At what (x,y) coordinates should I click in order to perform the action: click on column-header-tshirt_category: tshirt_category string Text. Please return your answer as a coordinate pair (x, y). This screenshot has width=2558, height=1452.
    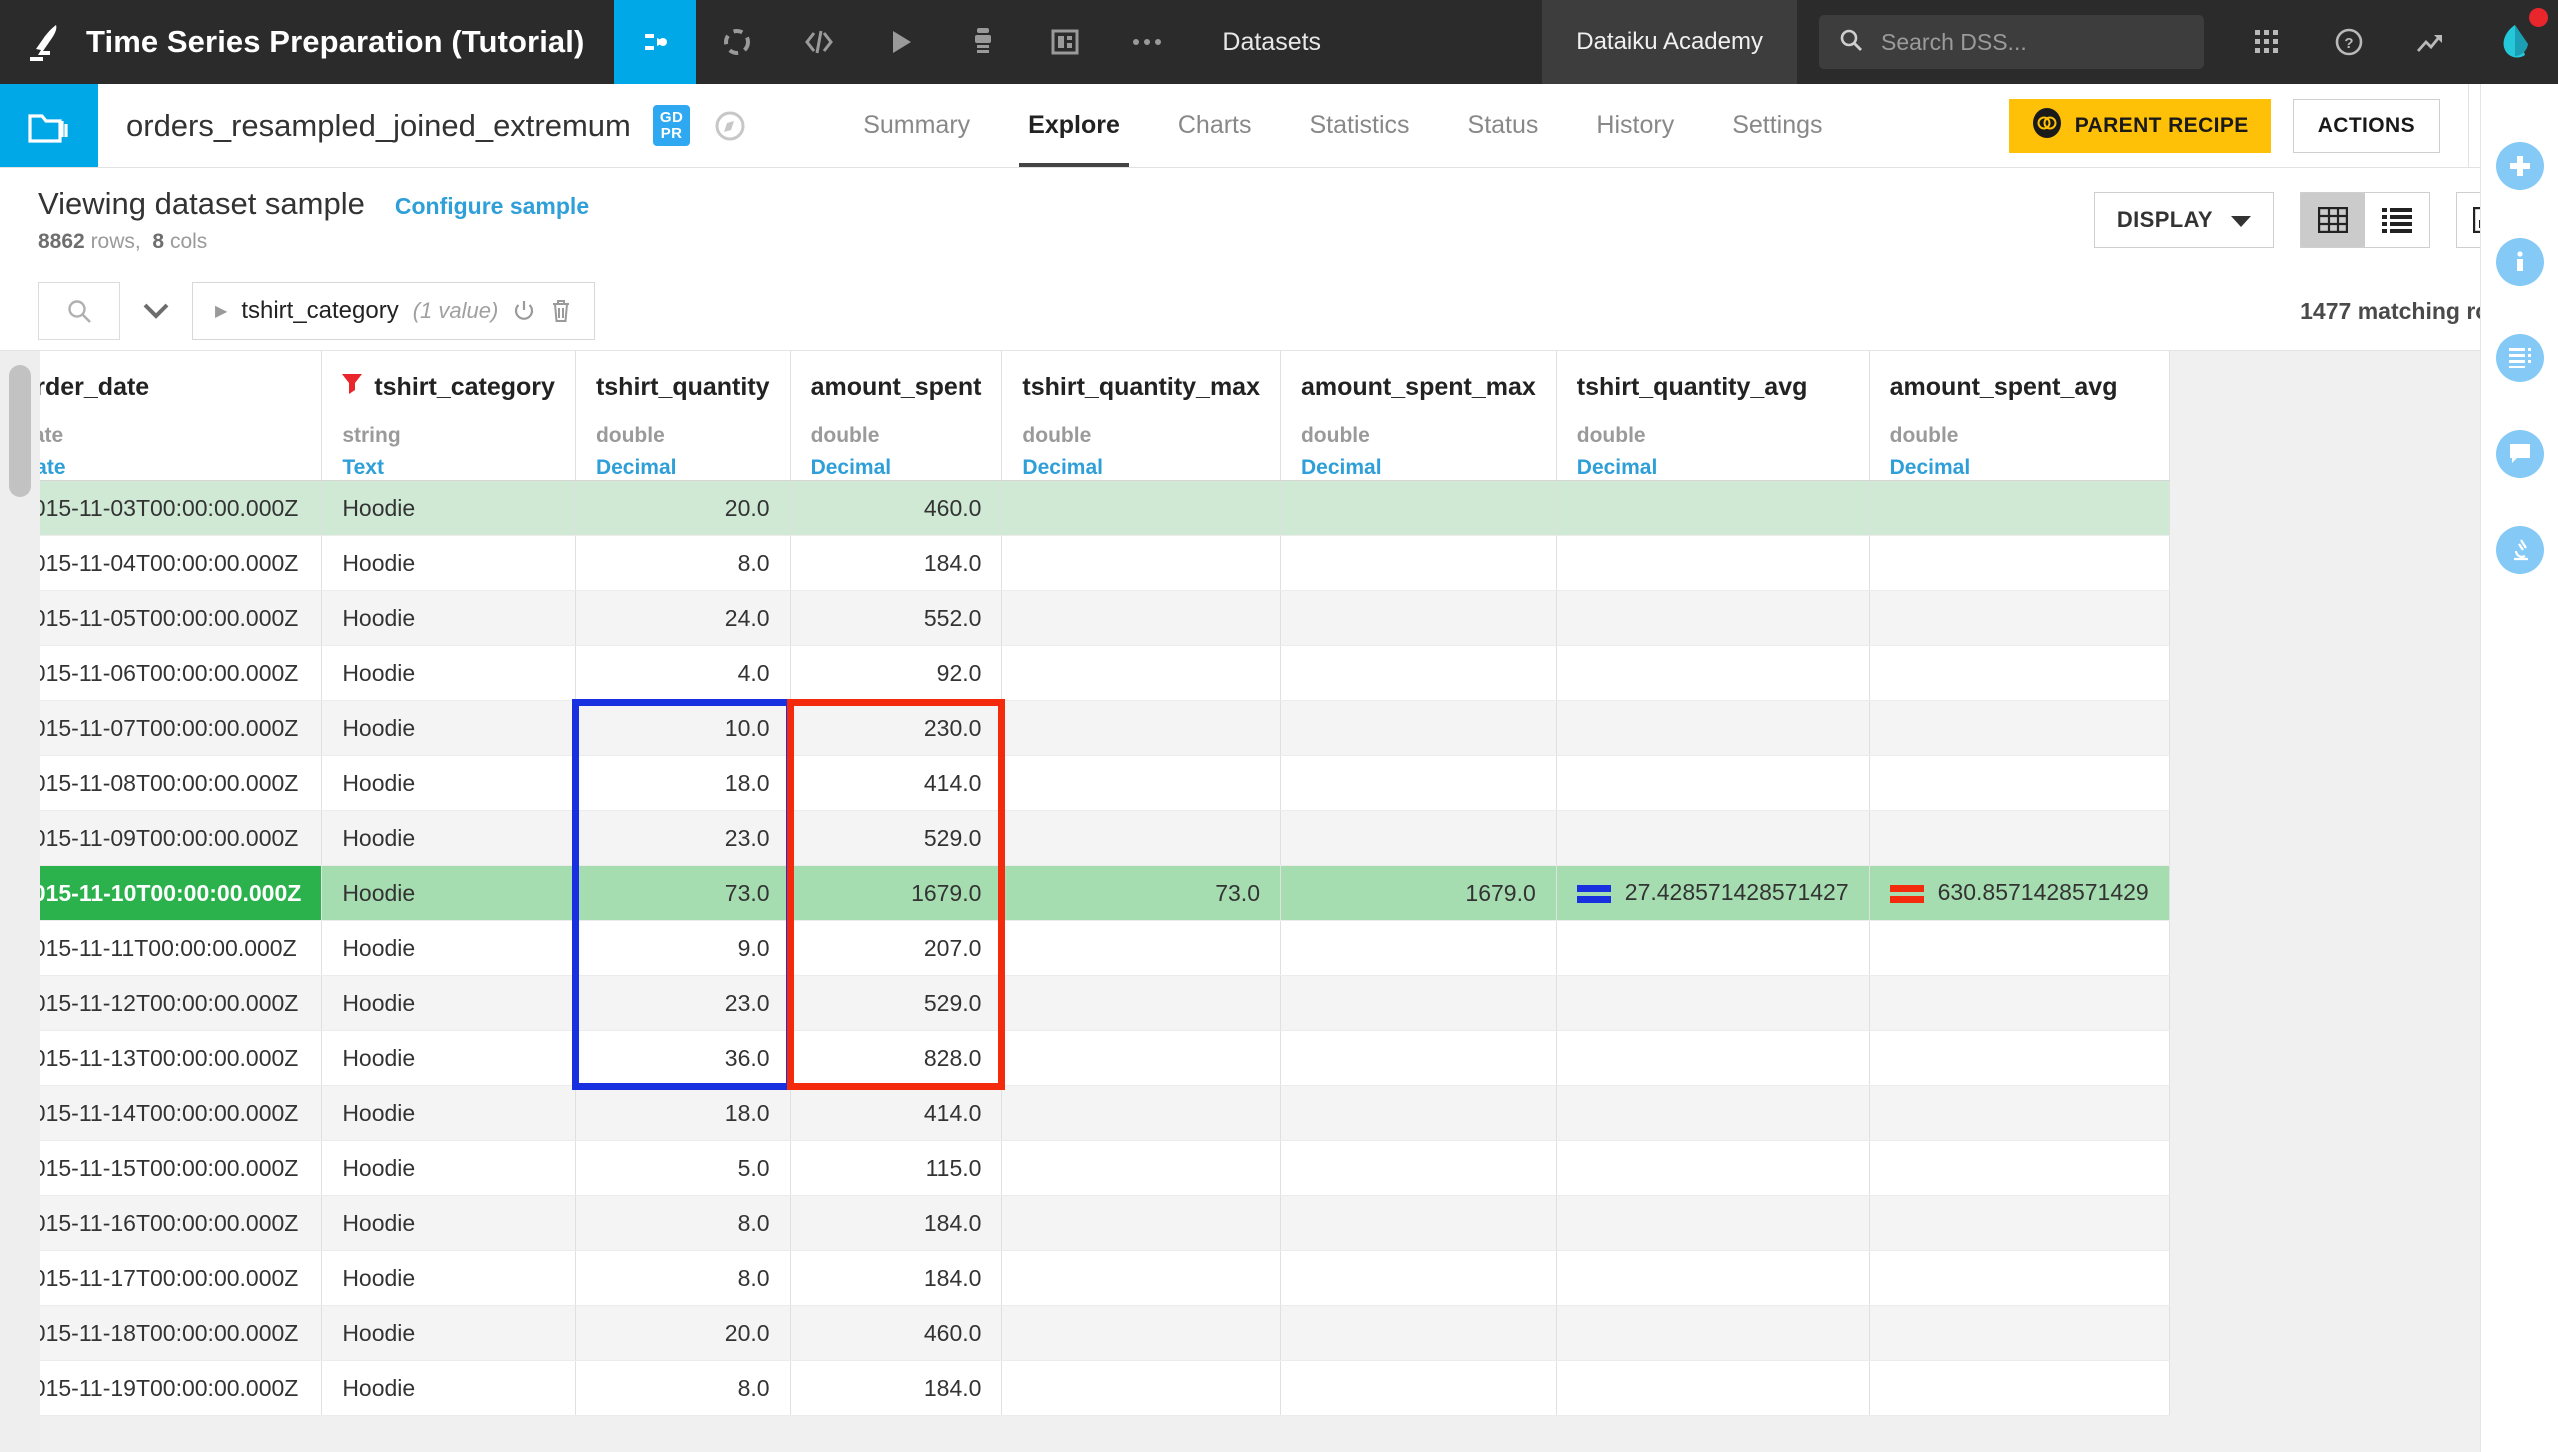
    Looking at the image, I should click on (448, 416).